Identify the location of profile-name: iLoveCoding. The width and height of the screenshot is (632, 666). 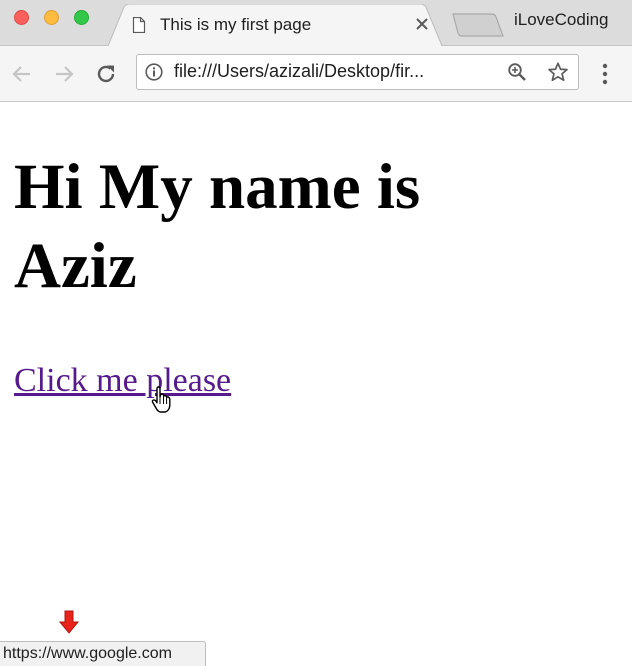
(561, 20).